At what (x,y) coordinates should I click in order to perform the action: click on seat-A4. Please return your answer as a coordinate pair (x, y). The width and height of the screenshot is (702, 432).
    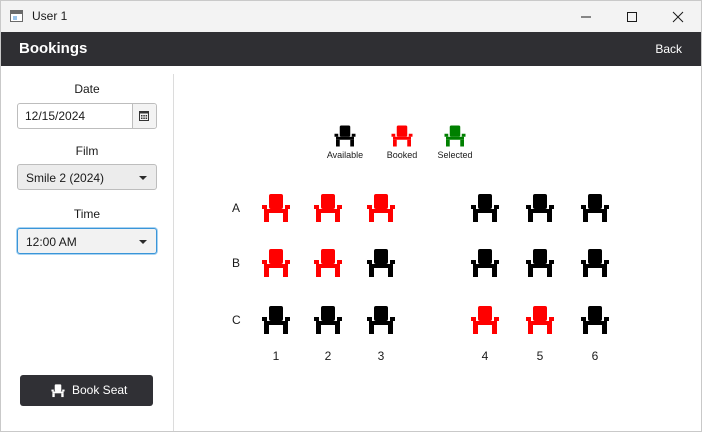
    Looking at the image, I should click on (485, 208).